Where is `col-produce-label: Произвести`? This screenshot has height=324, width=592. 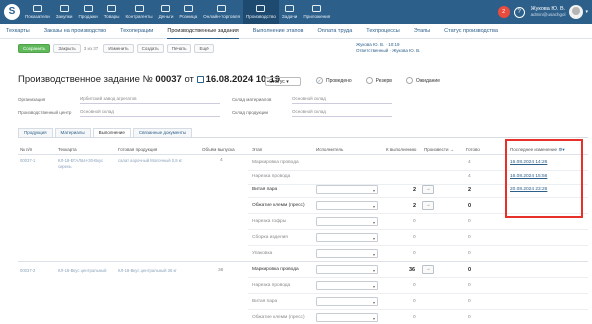
col-produce-label: Произвести is located at coordinates (436, 149).